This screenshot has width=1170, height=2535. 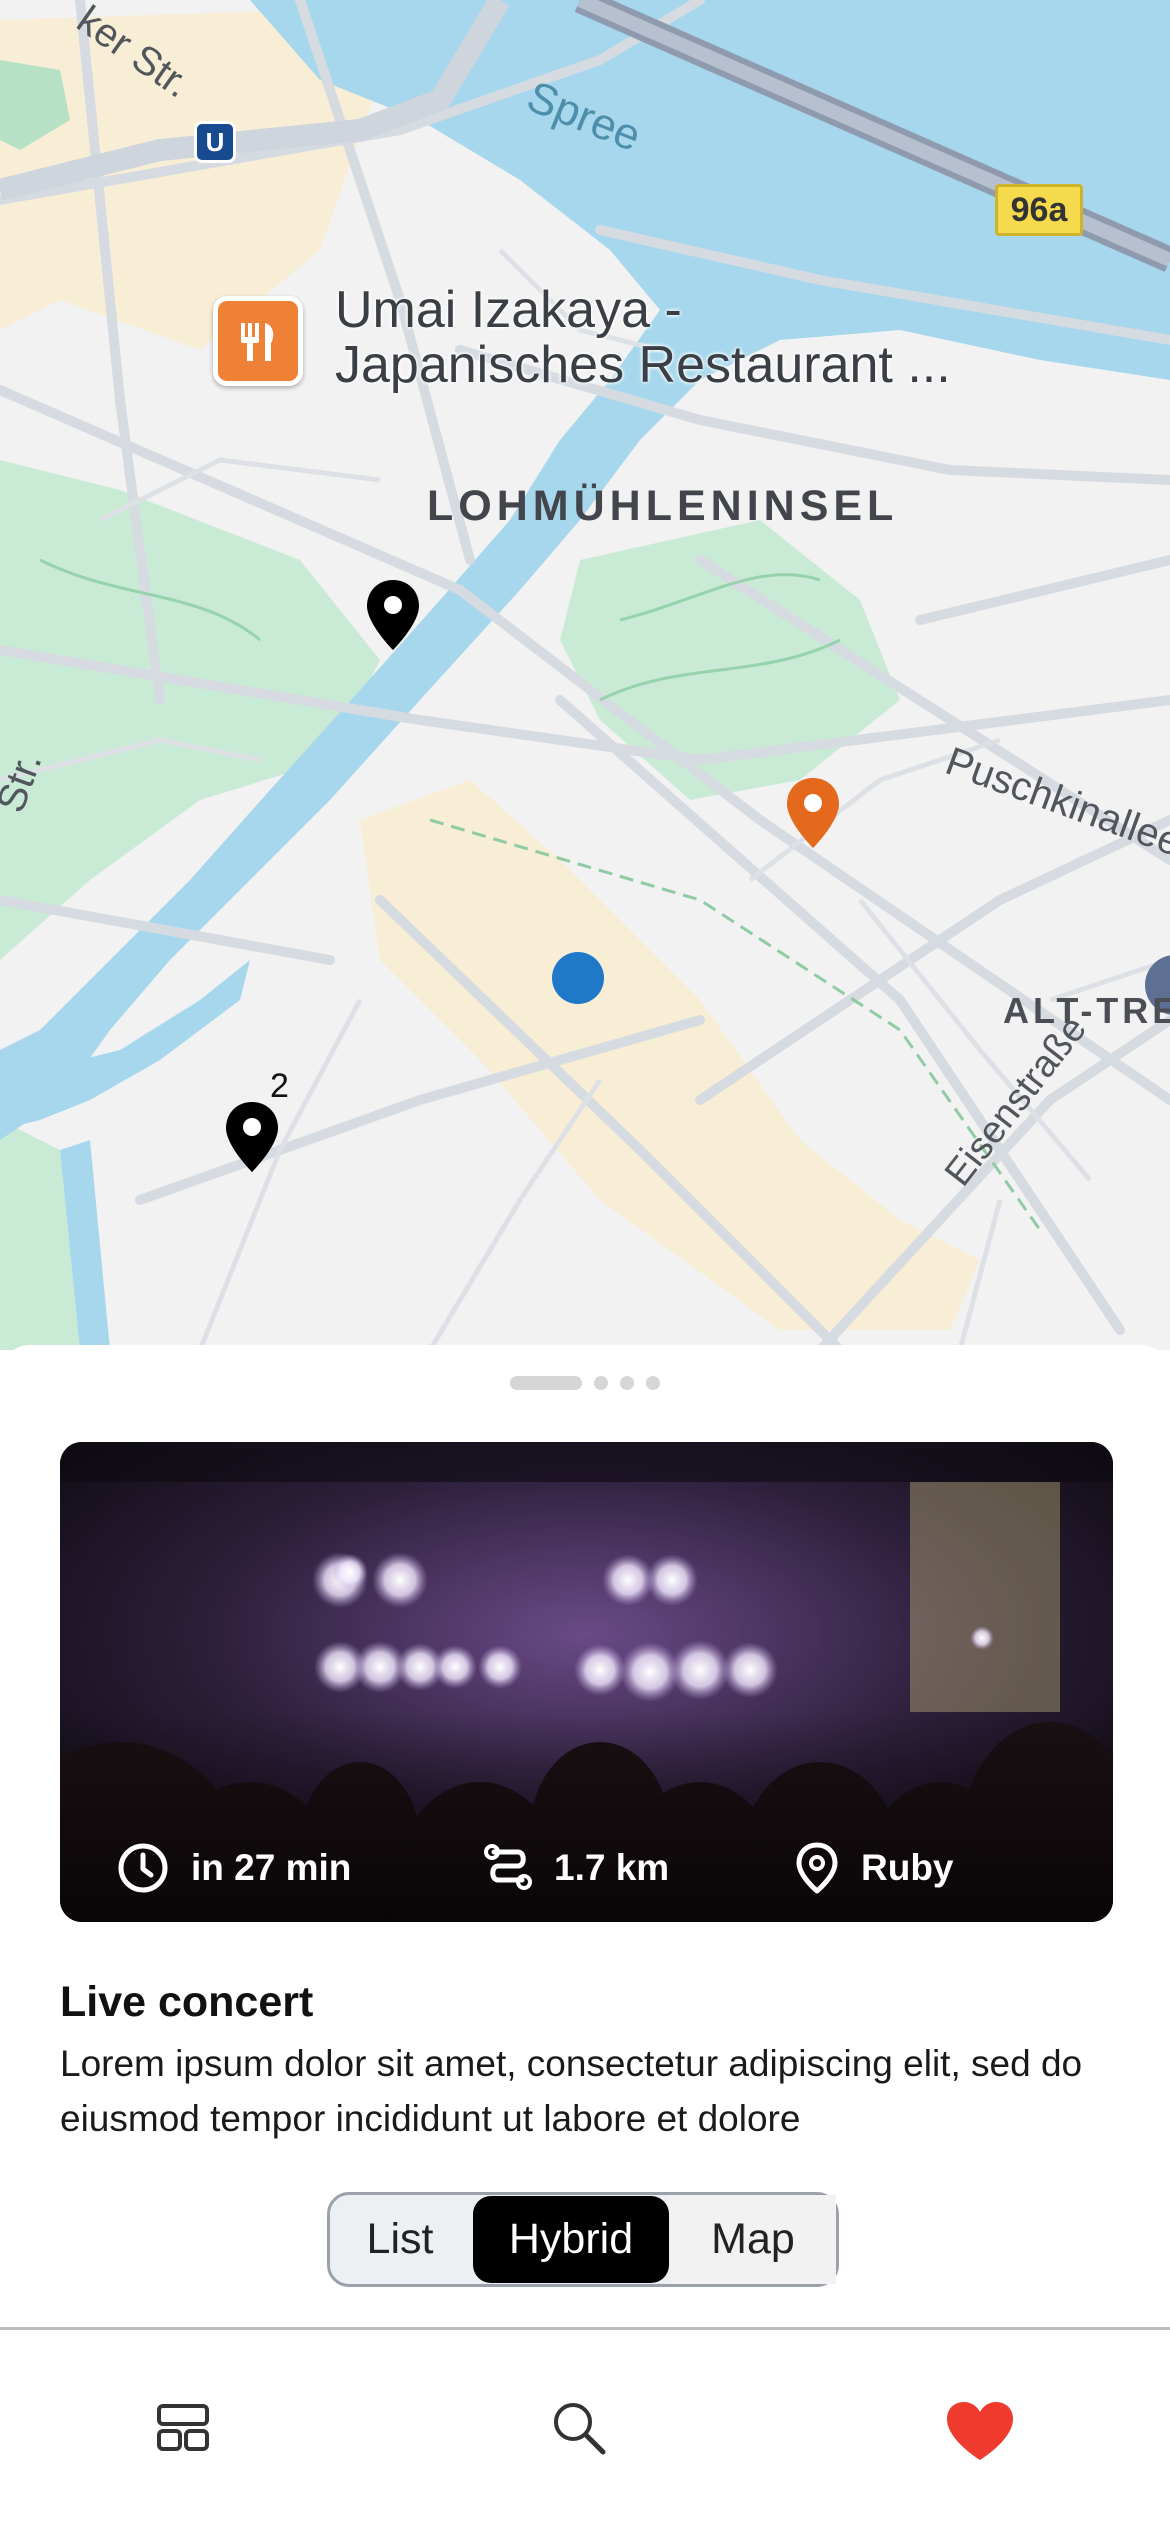 What do you see at coordinates (571, 2239) in the screenshot?
I see `view-toggle-hybrid: Hybrid` at bounding box center [571, 2239].